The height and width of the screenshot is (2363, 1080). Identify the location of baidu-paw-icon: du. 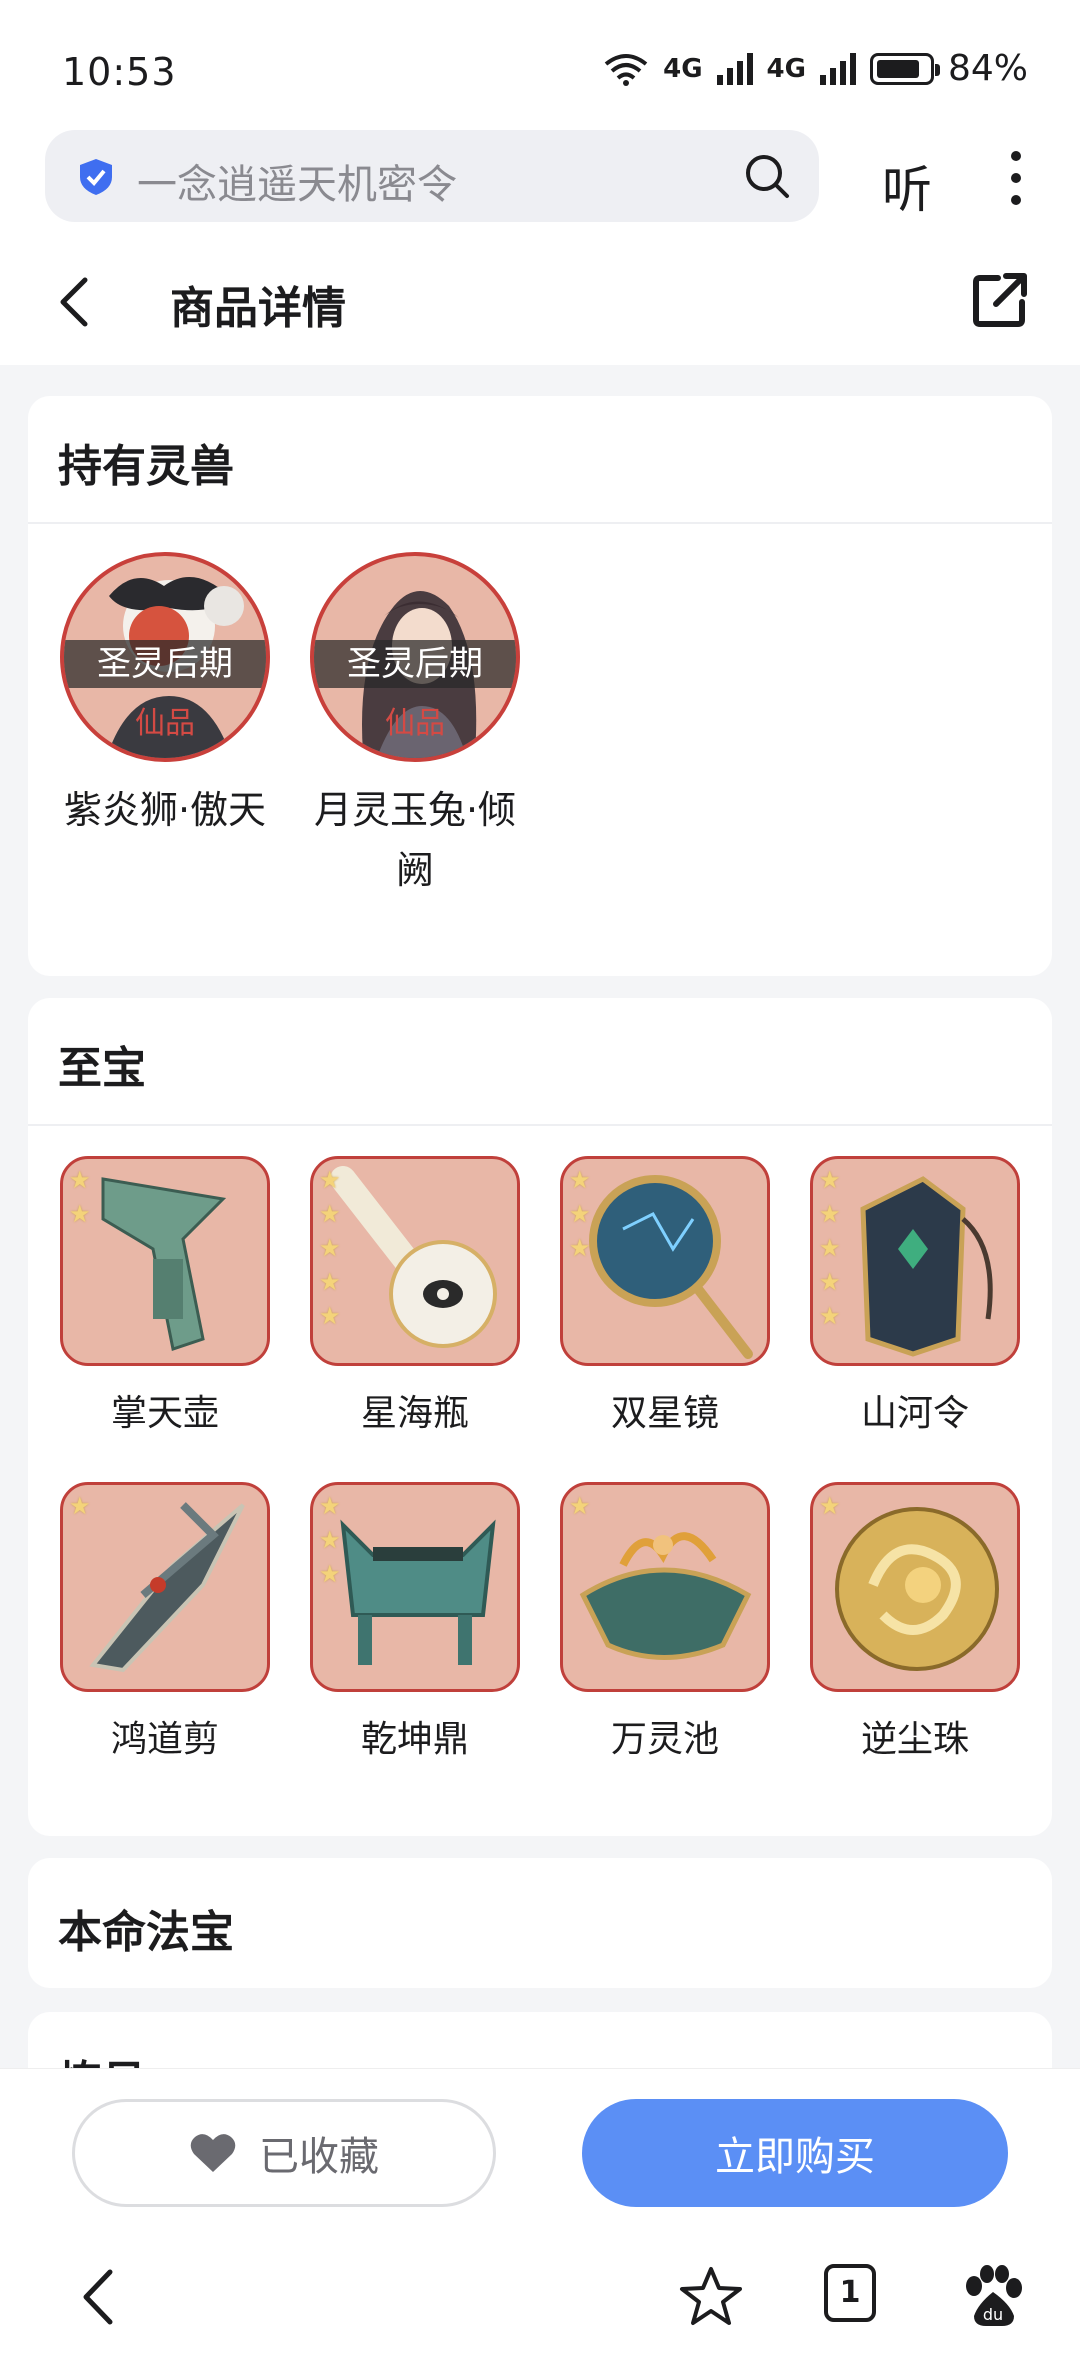
(993, 2297).